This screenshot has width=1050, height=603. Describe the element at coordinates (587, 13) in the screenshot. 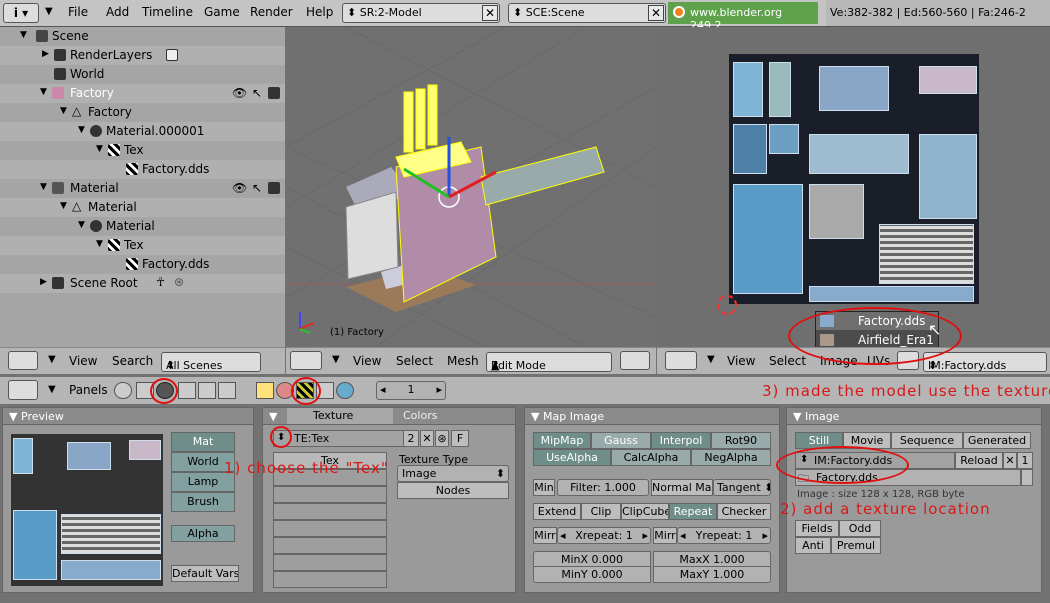

I see `scene-selector: ⬍ SCE:Scene` at that location.